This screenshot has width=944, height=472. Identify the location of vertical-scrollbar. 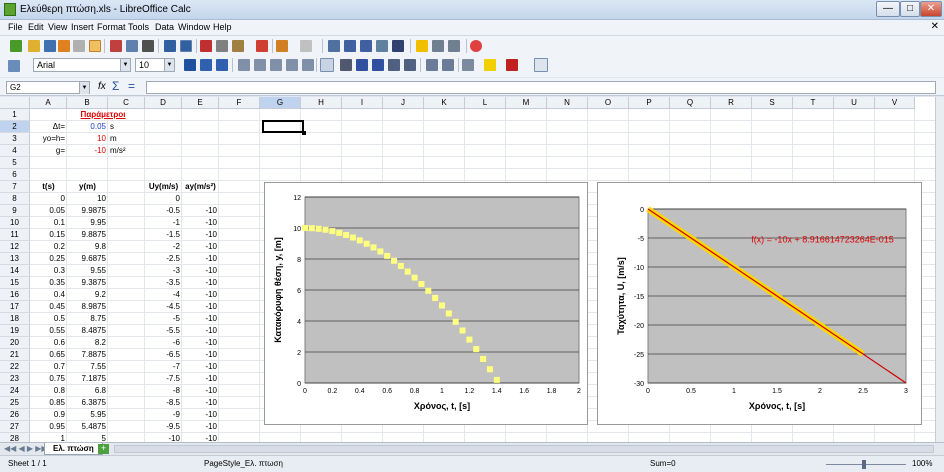
(939, 269).